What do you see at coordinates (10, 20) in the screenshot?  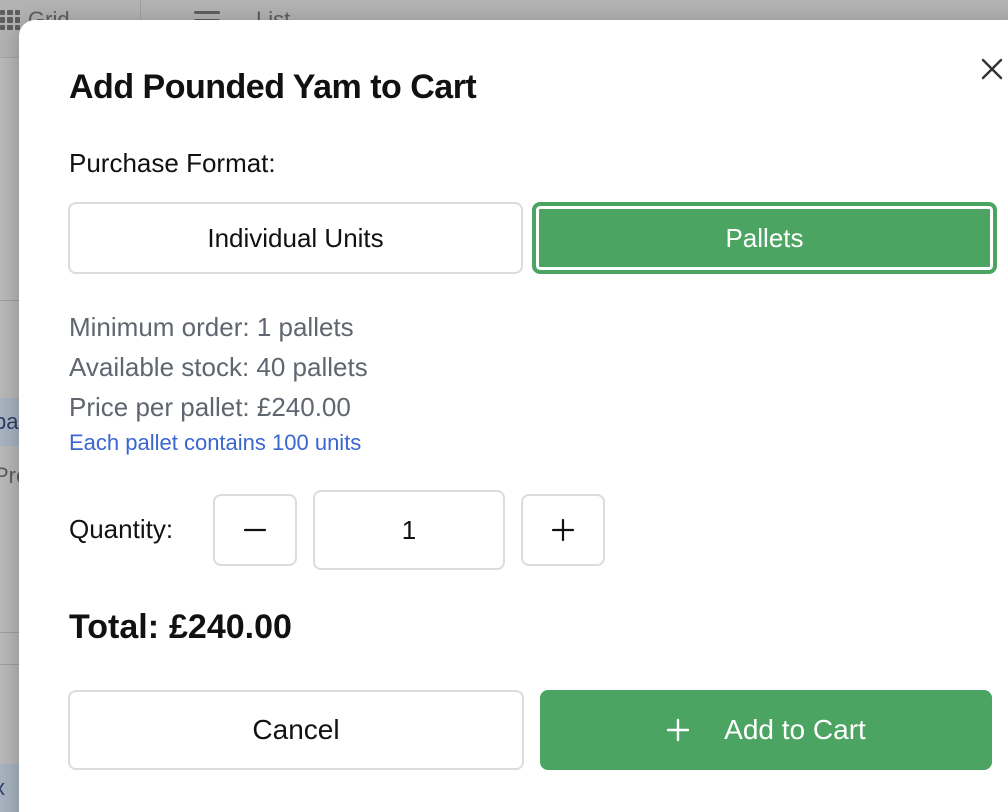 I see `grid-icon` at bounding box center [10, 20].